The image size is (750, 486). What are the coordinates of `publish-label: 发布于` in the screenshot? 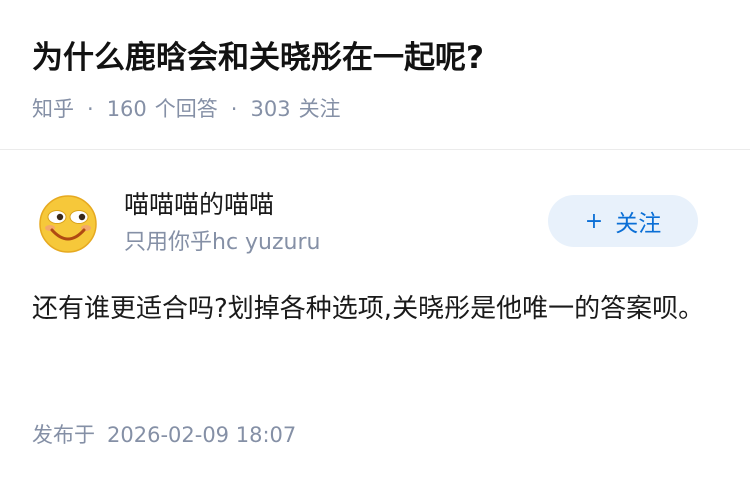 It's located at (63, 435).